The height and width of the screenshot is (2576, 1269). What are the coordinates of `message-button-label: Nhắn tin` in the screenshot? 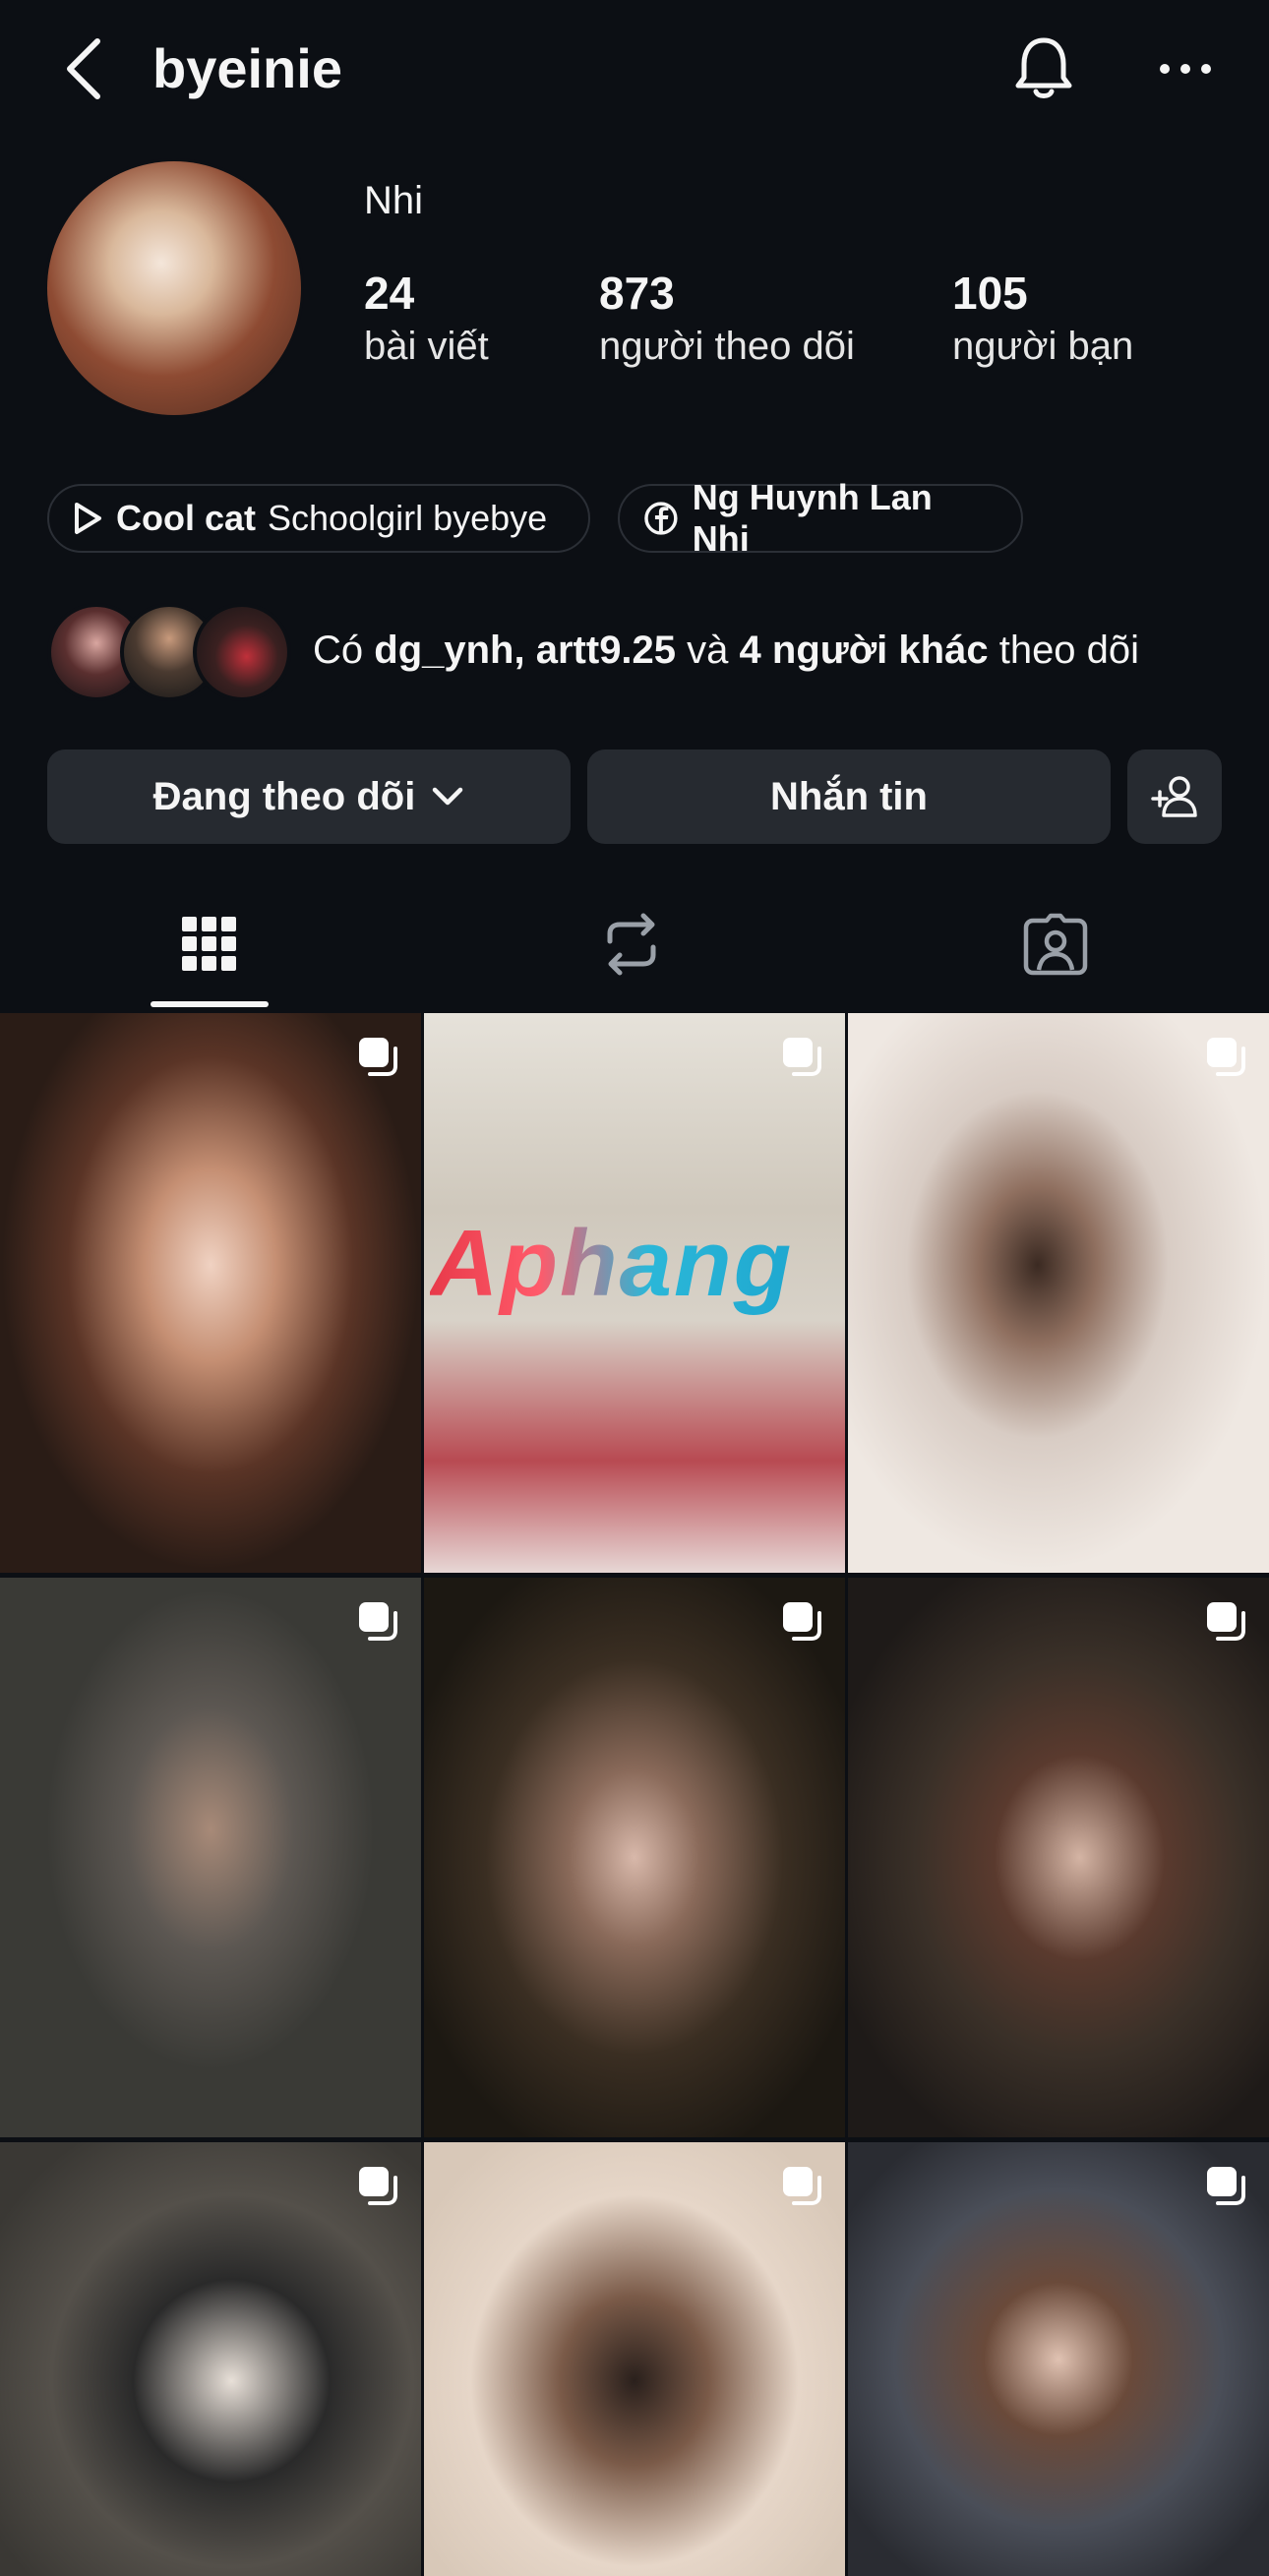 It's located at (849, 796).